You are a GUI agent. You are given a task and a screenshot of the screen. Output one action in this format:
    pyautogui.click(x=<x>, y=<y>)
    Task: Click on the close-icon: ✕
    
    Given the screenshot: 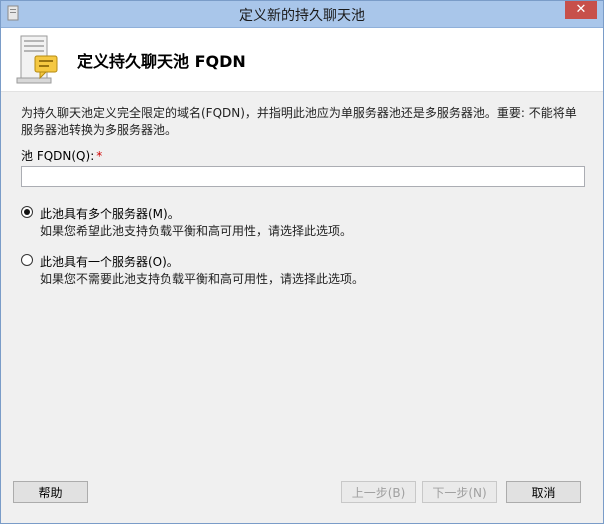 What is the action you would take?
    pyautogui.click(x=581, y=9)
    